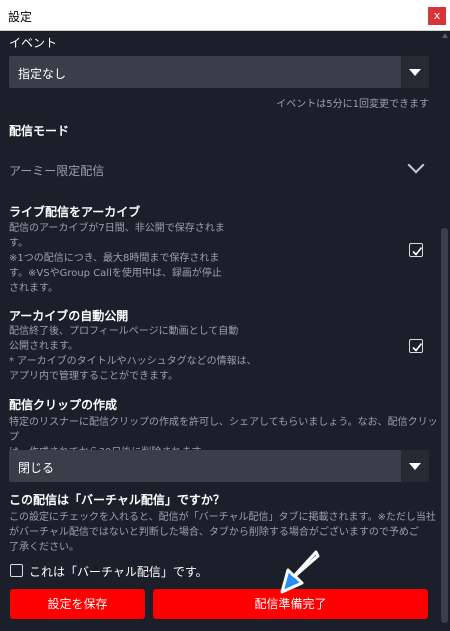 The width and height of the screenshot is (450, 631). I want to click on close-button: x, so click(437, 16).